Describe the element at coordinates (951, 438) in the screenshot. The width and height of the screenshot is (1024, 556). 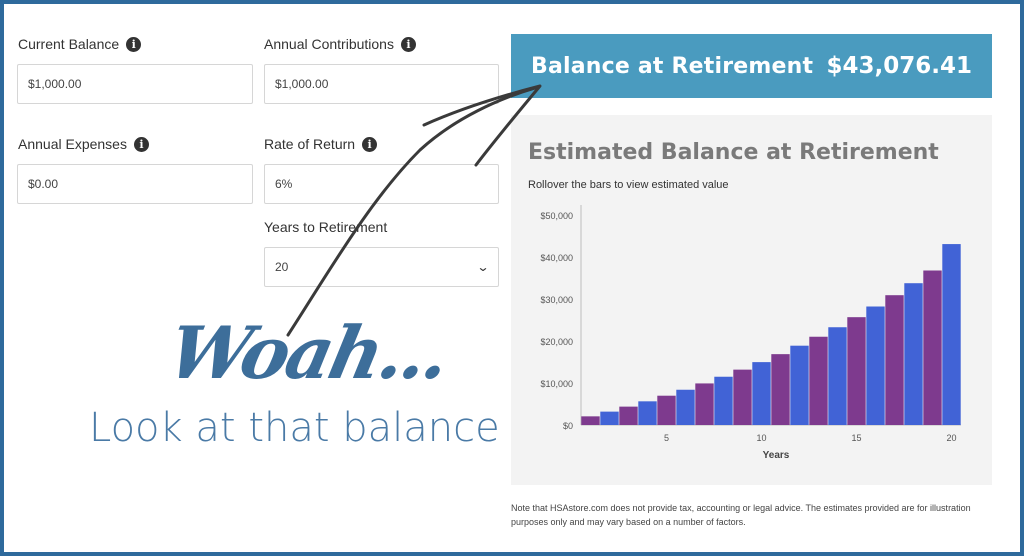
I see `x-tick-label: 20` at that location.